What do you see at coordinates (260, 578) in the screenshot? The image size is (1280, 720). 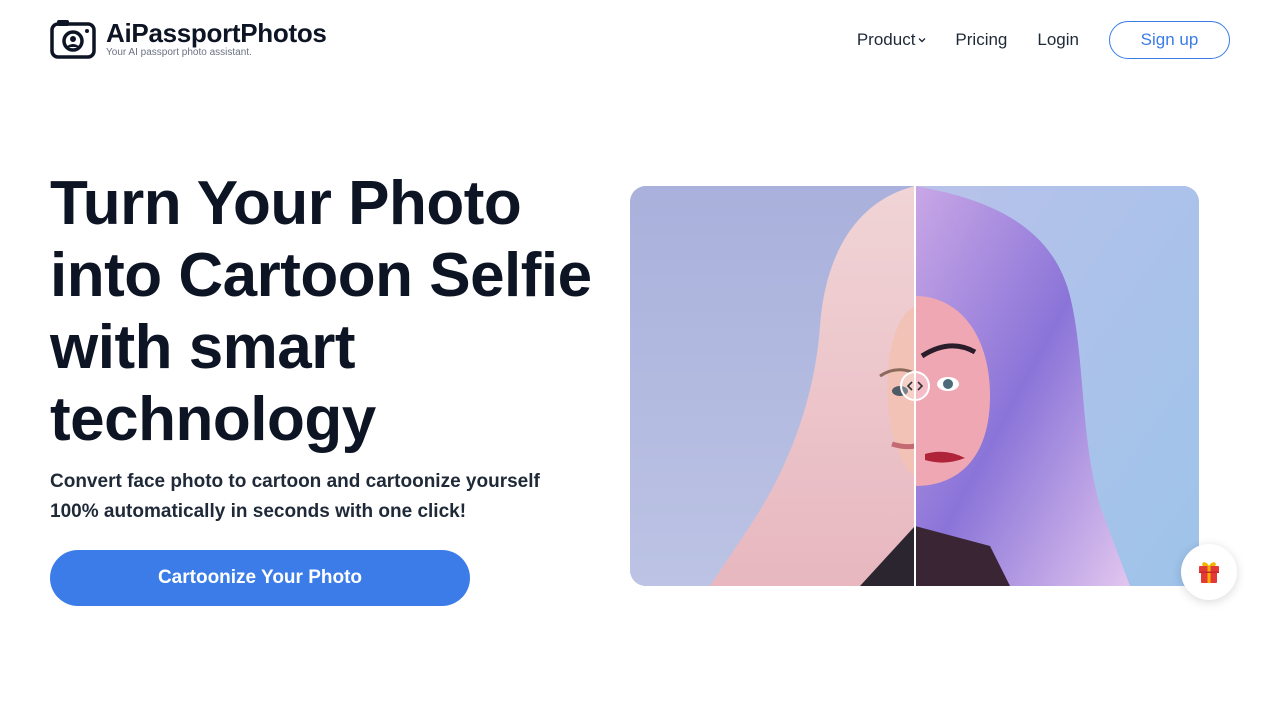 I see `cartoonize-button: Cartoonize Your Photo` at bounding box center [260, 578].